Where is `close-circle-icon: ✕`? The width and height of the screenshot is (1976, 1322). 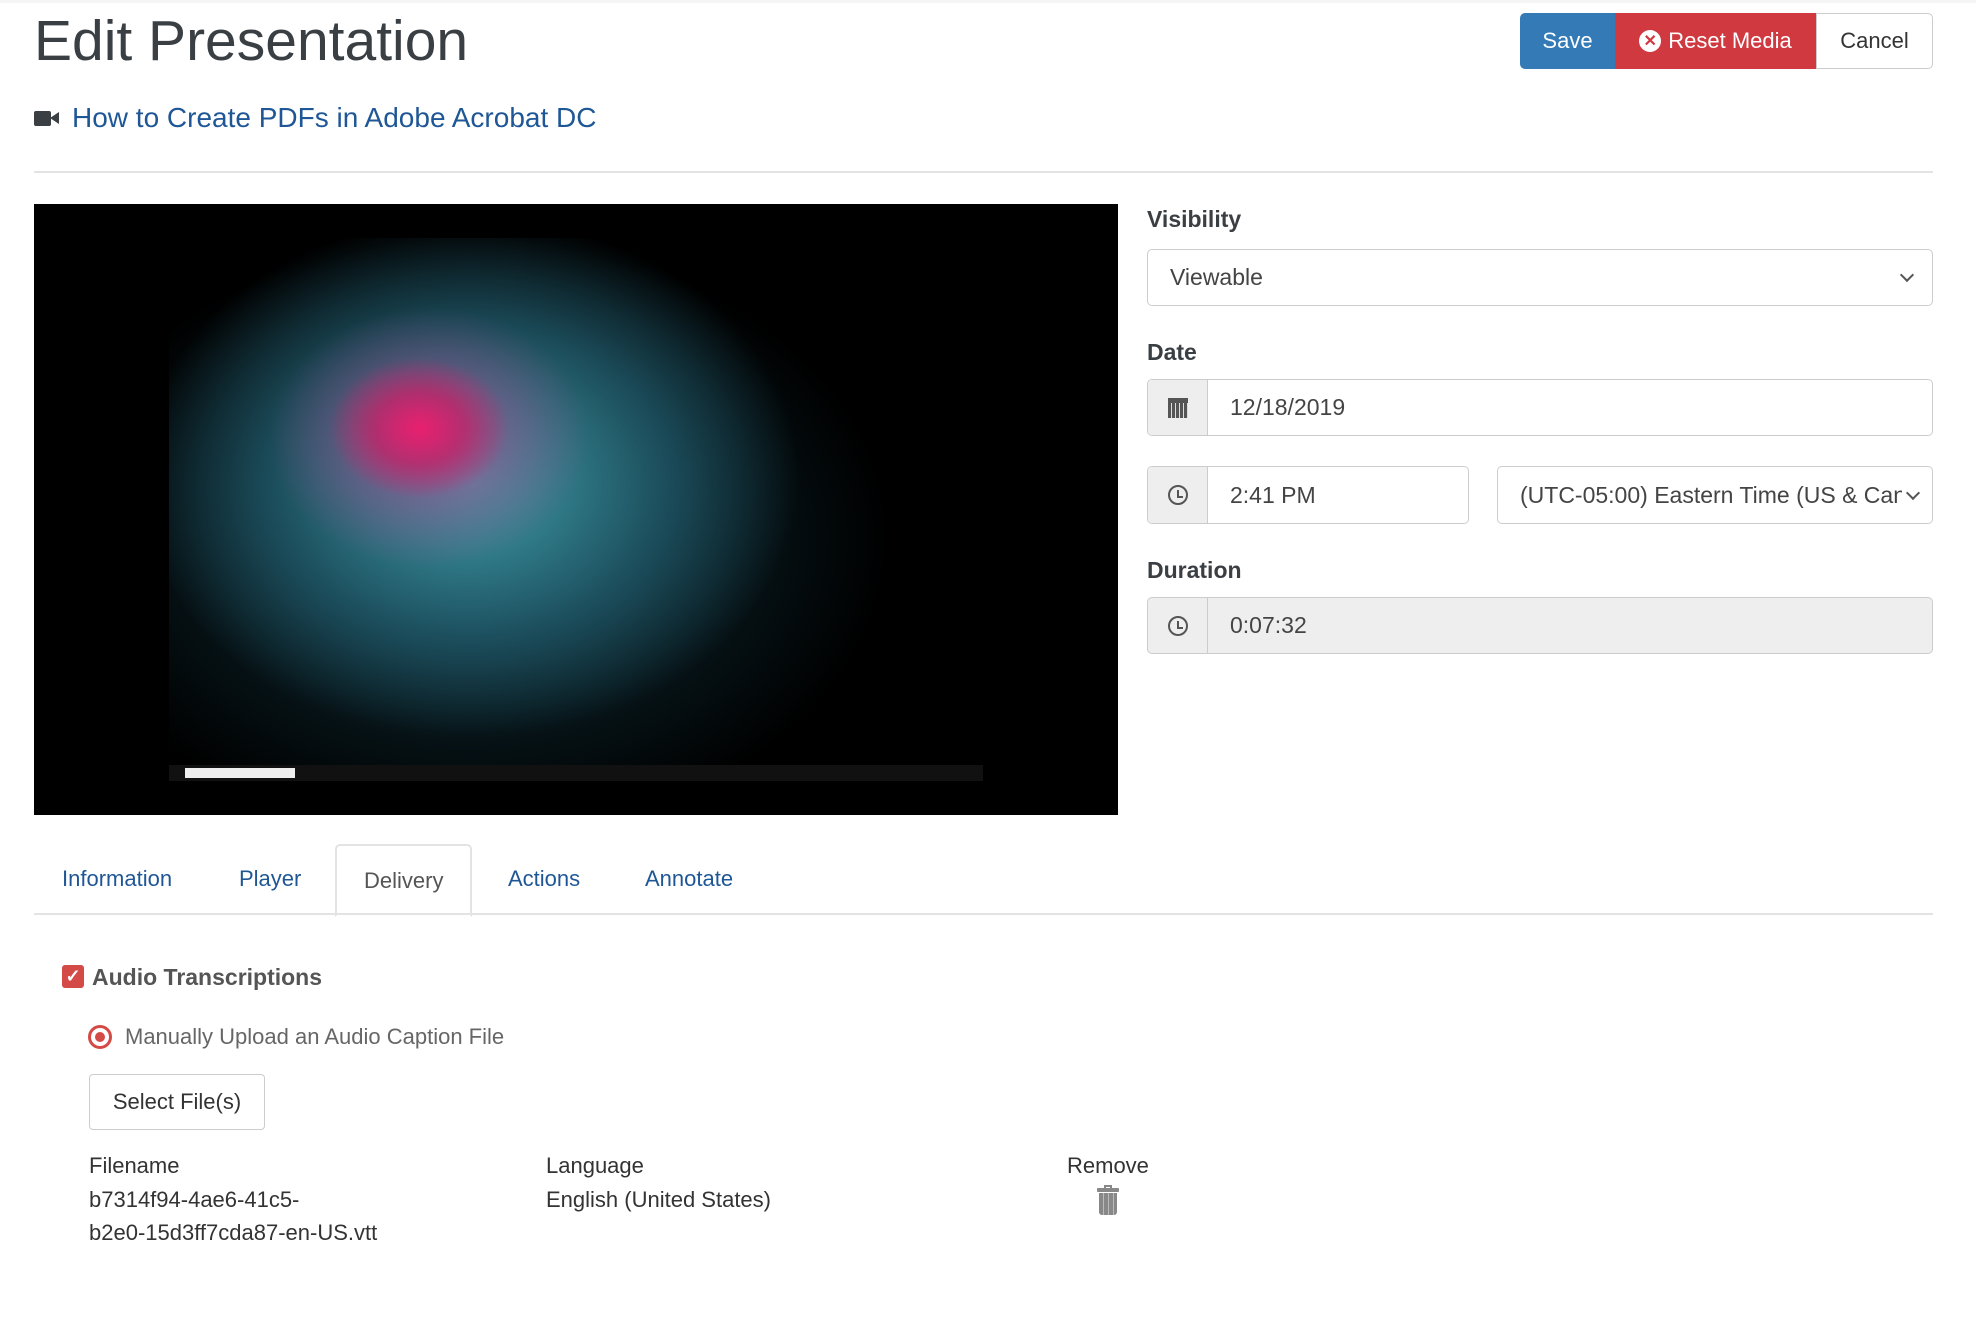 close-circle-icon: ✕ is located at coordinates (1650, 41).